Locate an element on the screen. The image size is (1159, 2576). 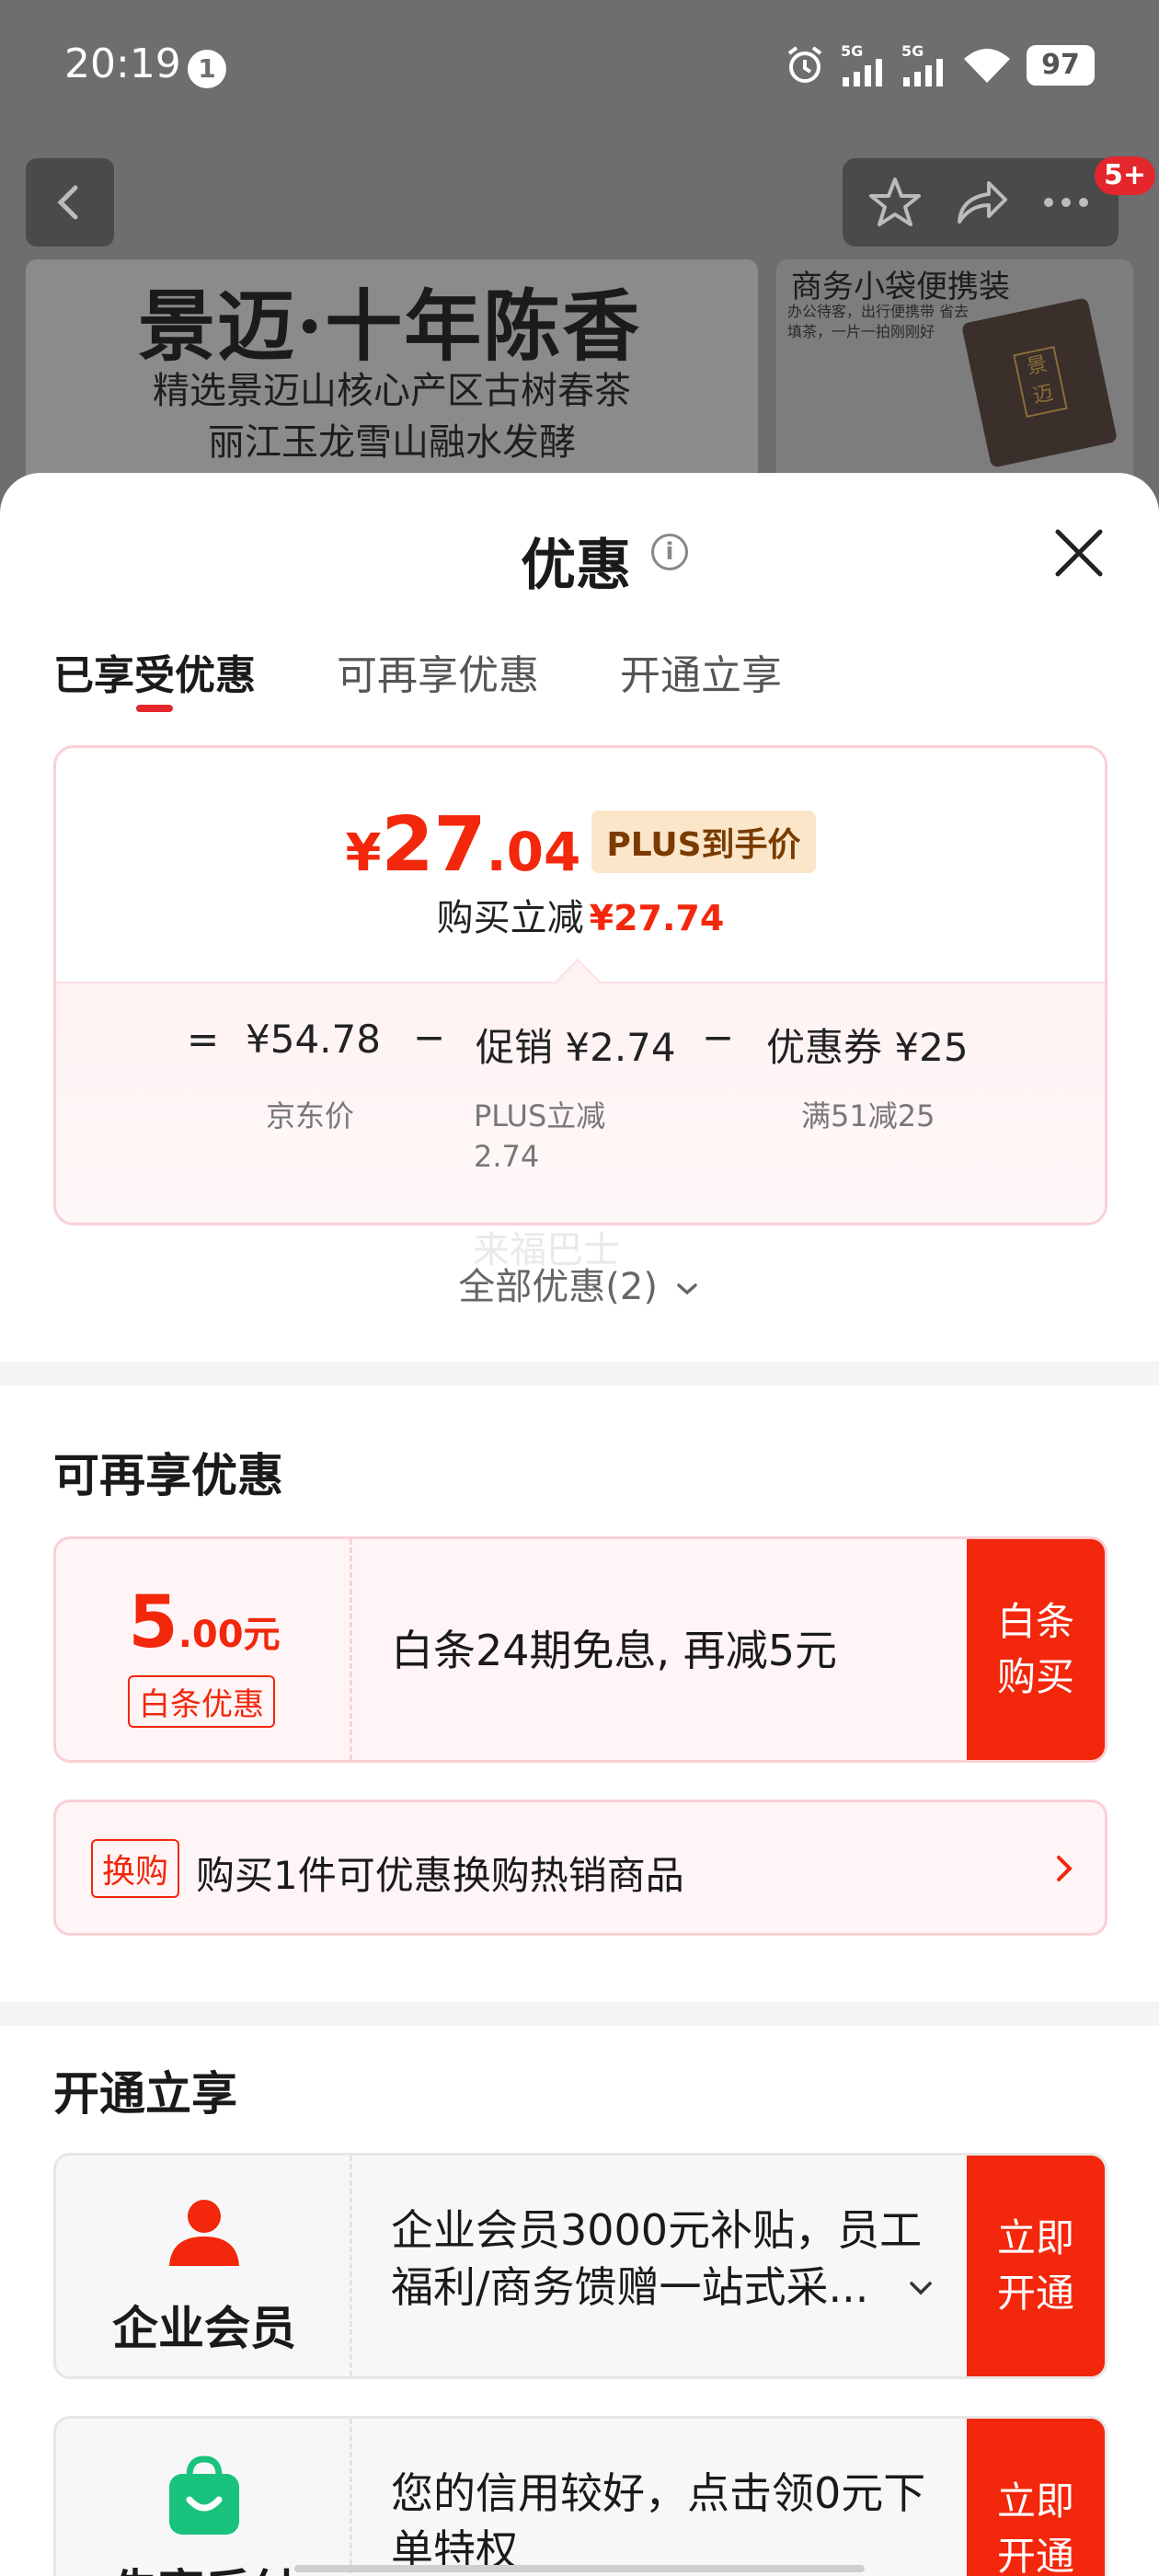
final-price: ¥27.04 PLUS到手价 is located at coordinates (580, 845).